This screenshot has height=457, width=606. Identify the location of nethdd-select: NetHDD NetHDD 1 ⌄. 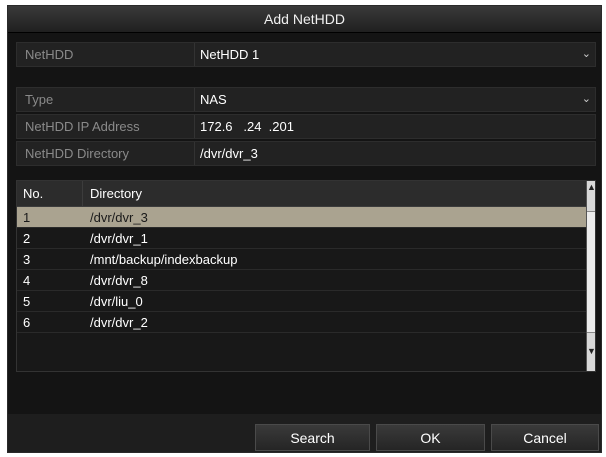
(306, 54).